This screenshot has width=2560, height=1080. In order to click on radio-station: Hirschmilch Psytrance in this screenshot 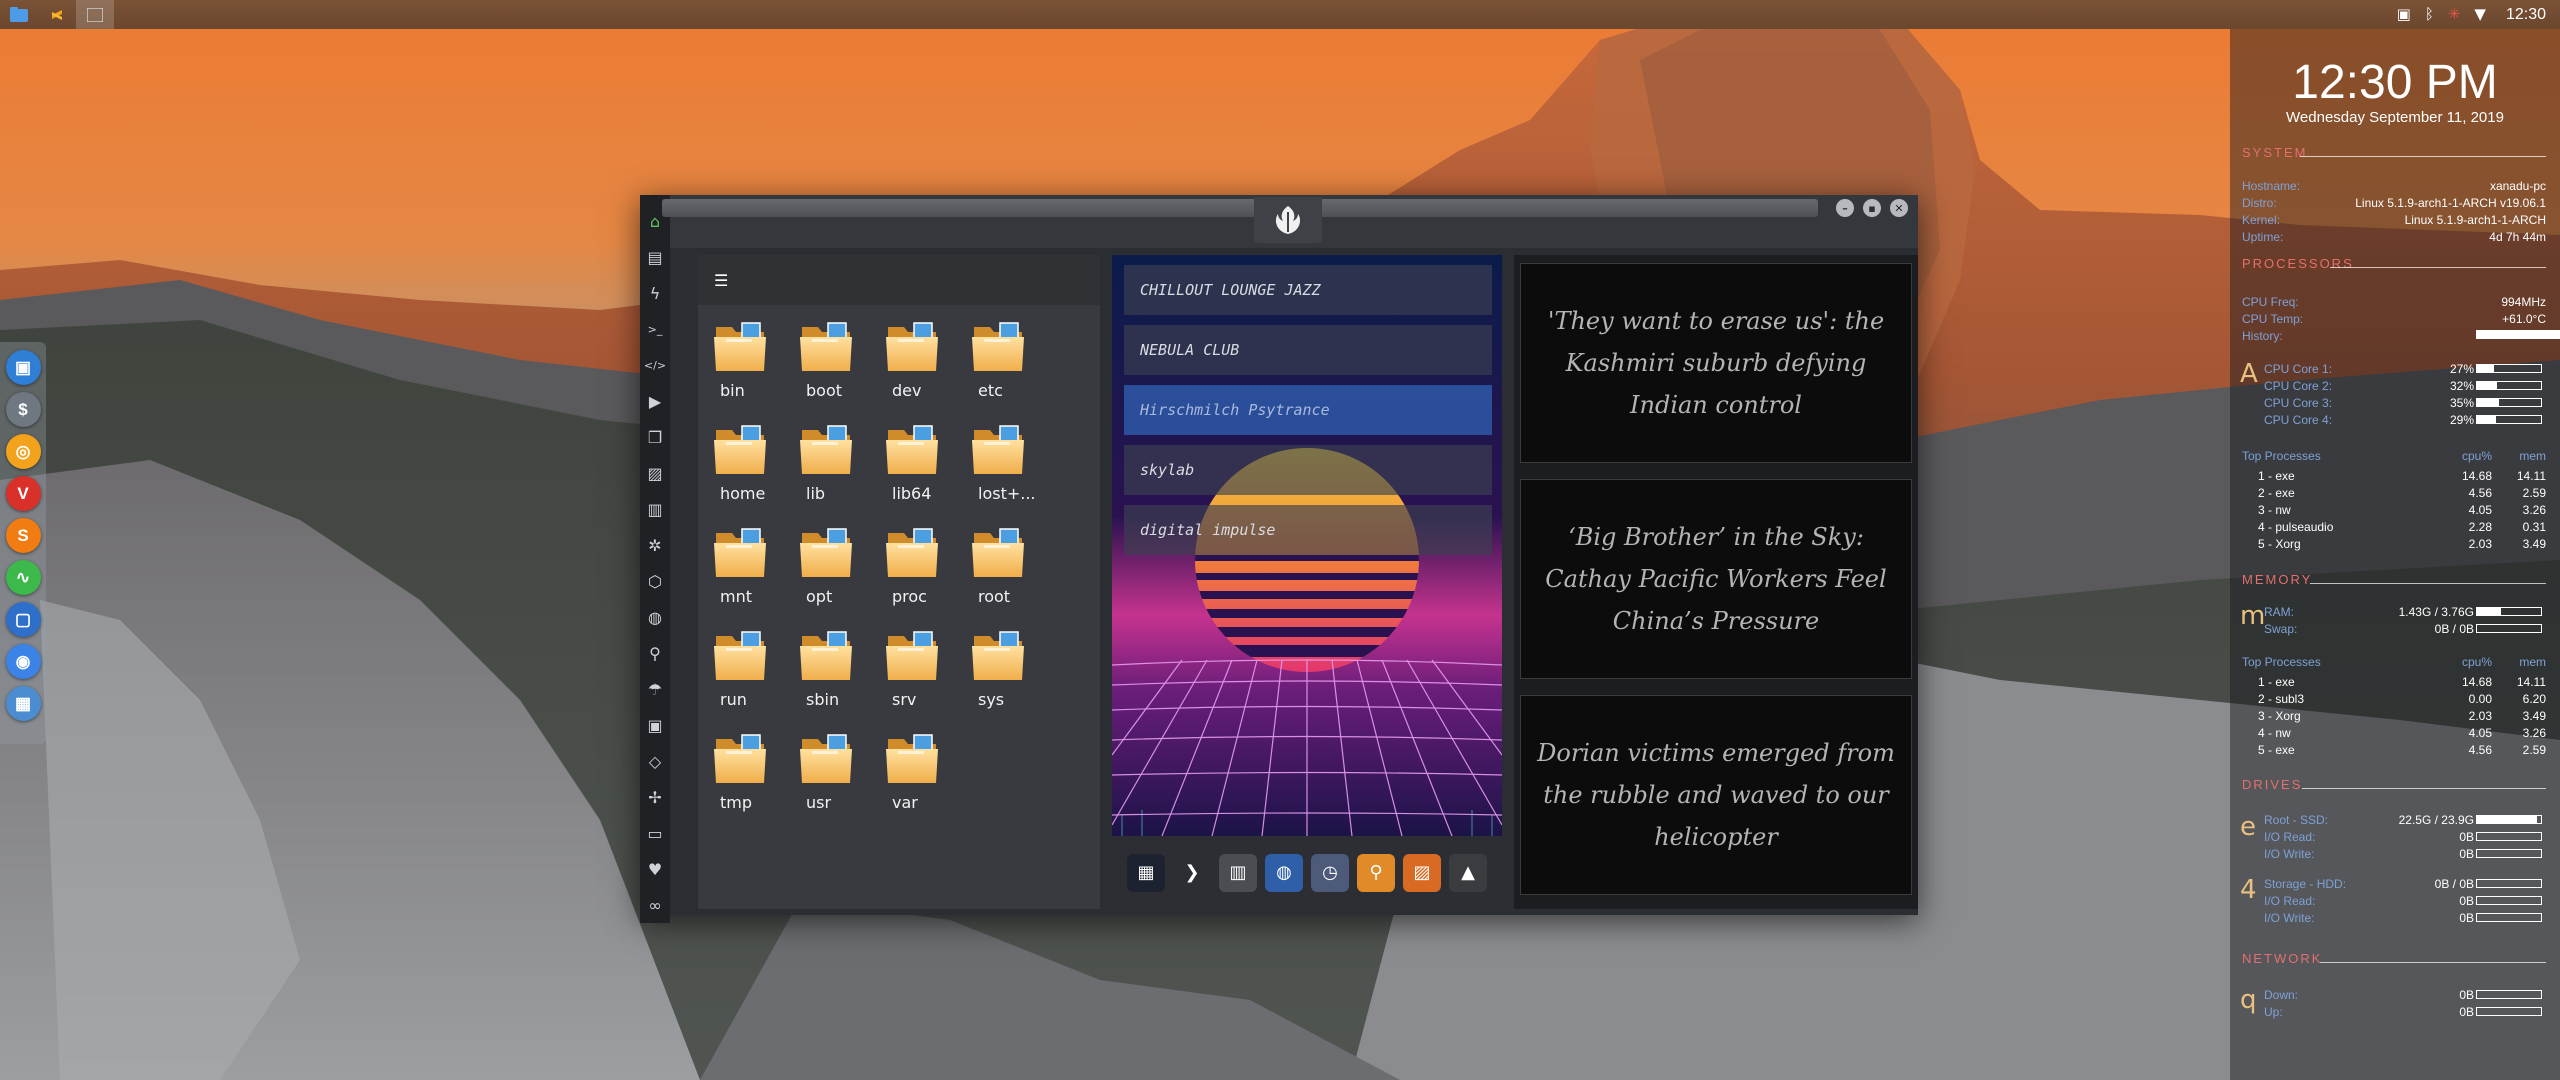, I will do `click(1308, 410)`.